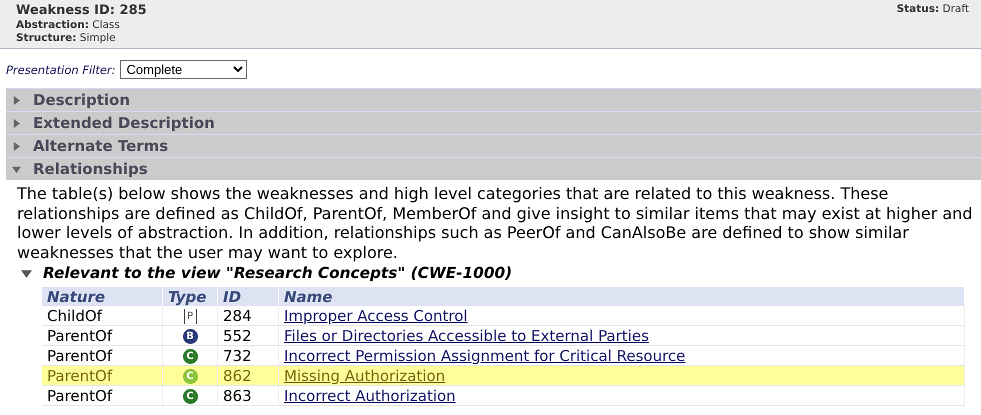 The width and height of the screenshot is (981, 415). What do you see at coordinates (248, 376) in the screenshot?
I see `table-cell: 862` at bounding box center [248, 376].